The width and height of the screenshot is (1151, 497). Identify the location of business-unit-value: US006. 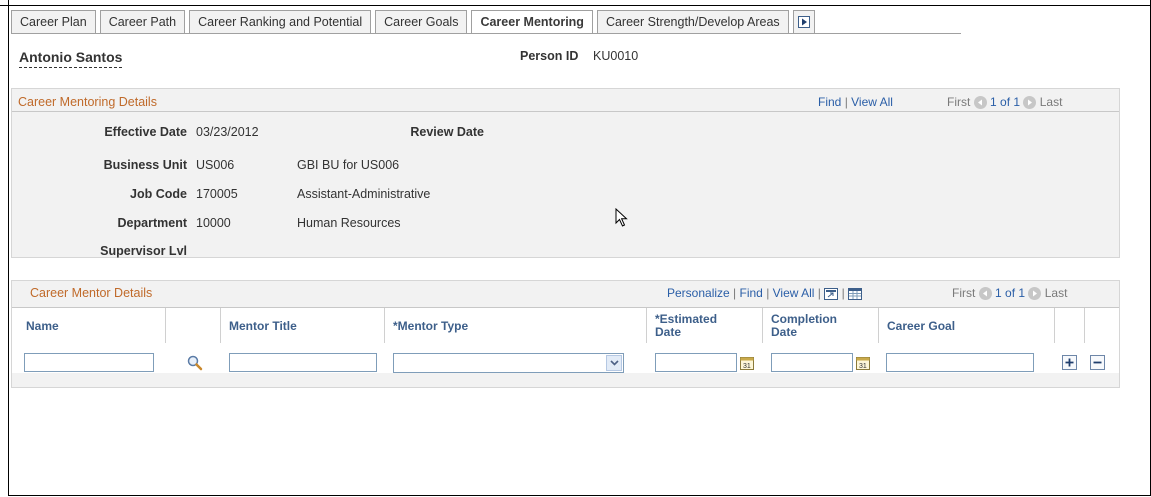
(215, 165).